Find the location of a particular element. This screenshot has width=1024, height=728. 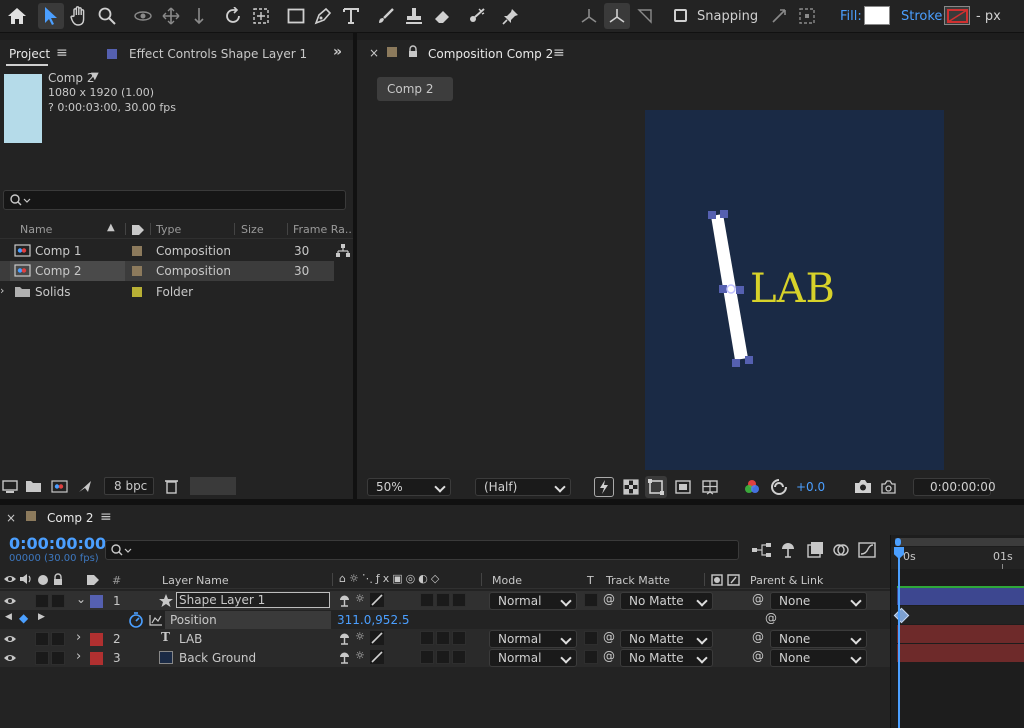

column-size: Size is located at coordinates (252, 229).